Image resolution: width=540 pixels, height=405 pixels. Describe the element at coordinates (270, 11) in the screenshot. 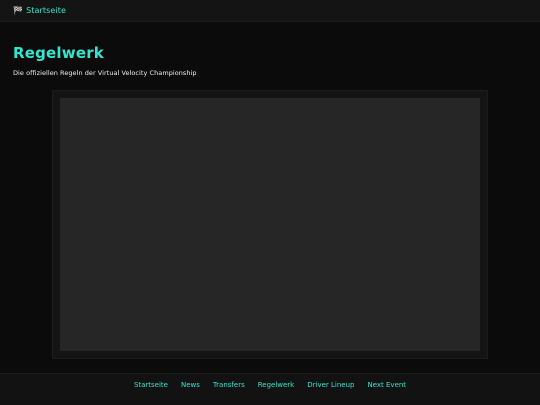

I see `top-navbar: 🏁 Startseite` at that location.